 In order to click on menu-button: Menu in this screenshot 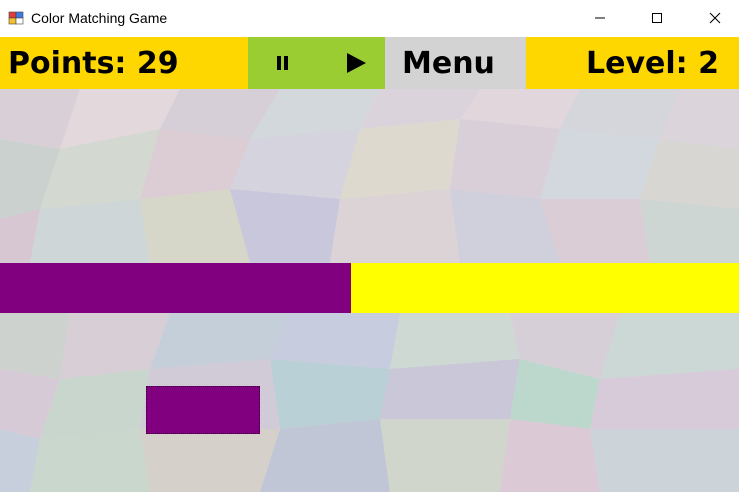, I will do `click(455, 63)`.